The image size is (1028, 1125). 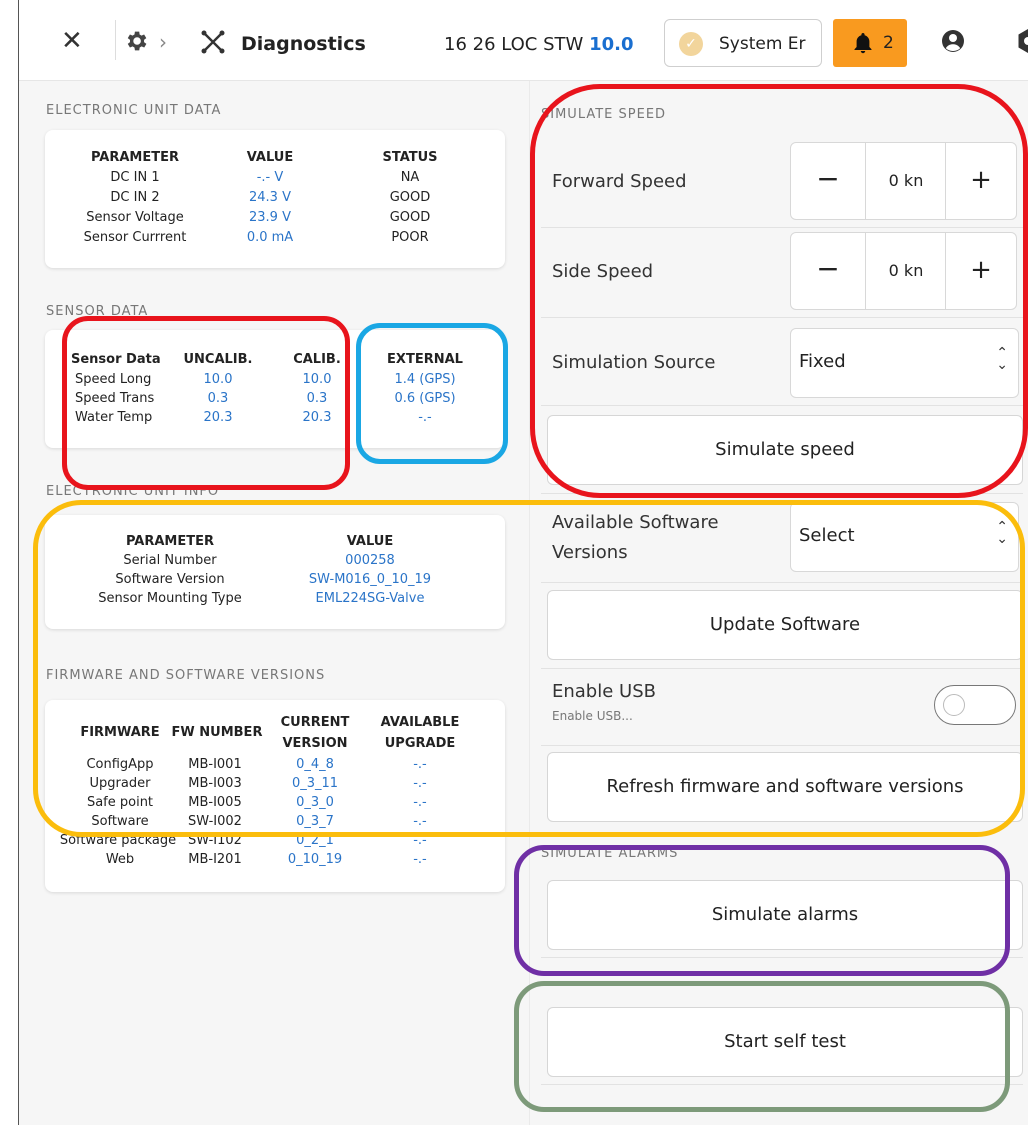 What do you see at coordinates (186, 675) in the screenshot?
I see `section-title-firmware: FIRMWARE AND SOFTWARE VERSIONS` at bounding box center [186, 675].